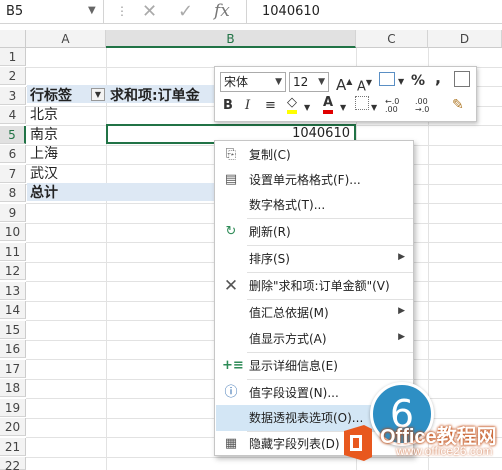 Image resolution: width=502 pixels, height=470 pixels. What do you see at coordinates (246, 11) in the screenshot?
I see `formula-bar-divider` at bounding box center [246, 11].